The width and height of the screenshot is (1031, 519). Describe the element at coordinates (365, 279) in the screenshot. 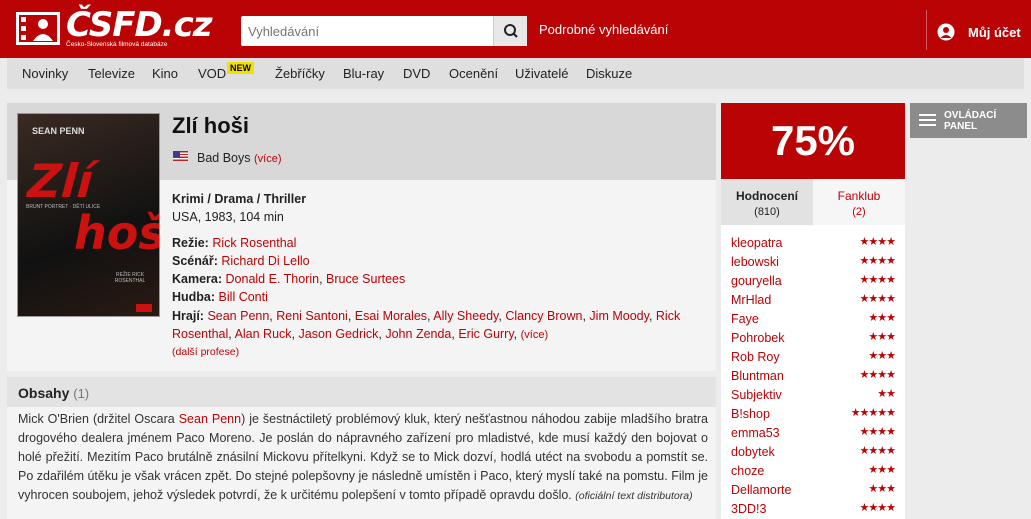

I see `credit-name-link: Bruce Surtees` at that location.